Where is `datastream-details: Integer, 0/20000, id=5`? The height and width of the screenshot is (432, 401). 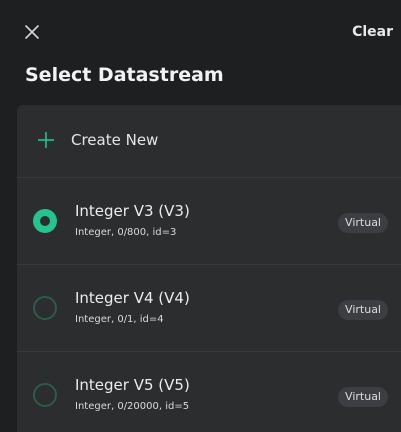
datastream-details: Integer, 0/20000, id=5 is located at coordinates (132, 406).